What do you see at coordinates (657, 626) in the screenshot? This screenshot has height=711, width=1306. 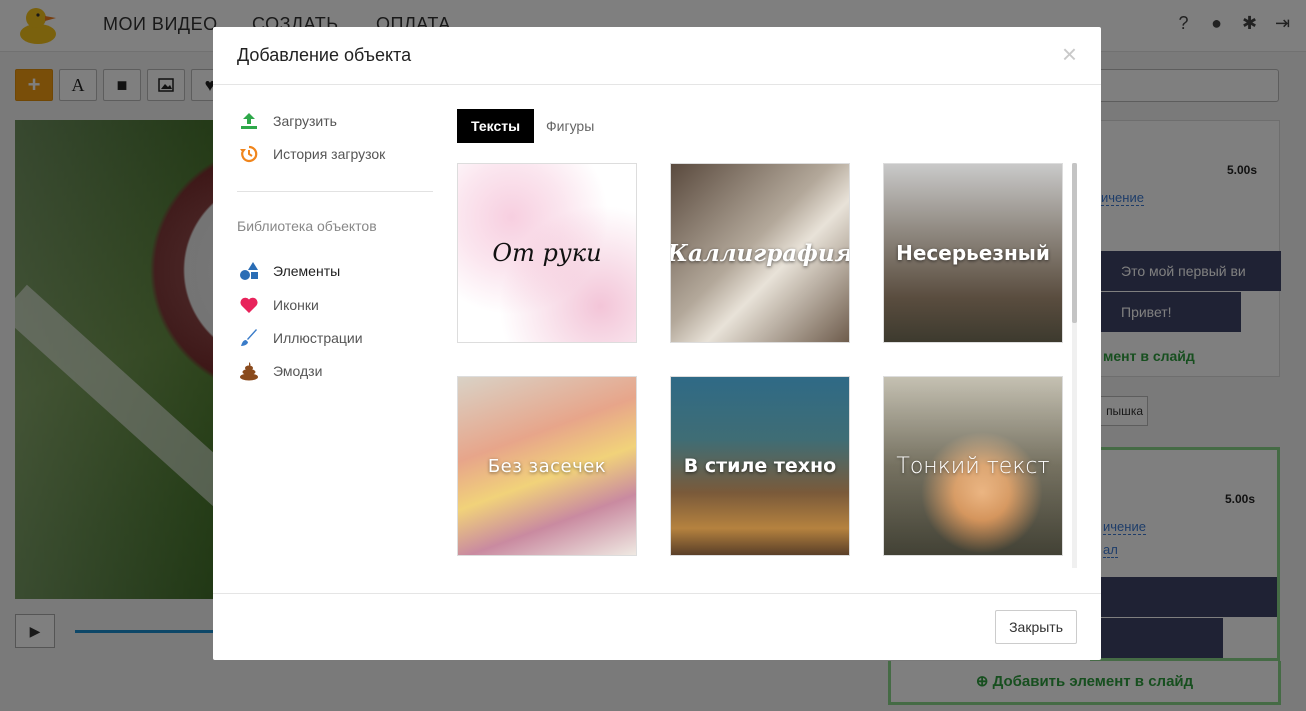 I see `dialog-footer: Закрыть` at bounding box center [657, 626].